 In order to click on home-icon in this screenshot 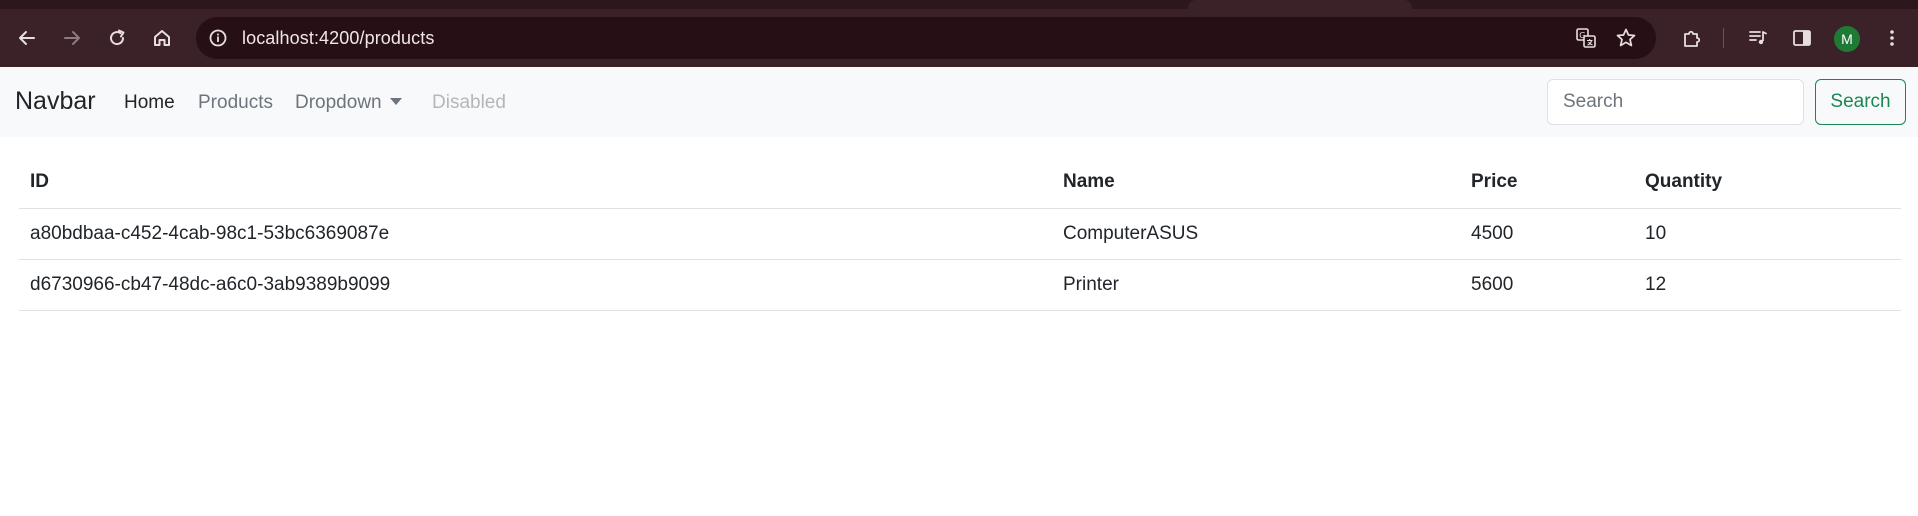, I will do `click(162, 38)`.